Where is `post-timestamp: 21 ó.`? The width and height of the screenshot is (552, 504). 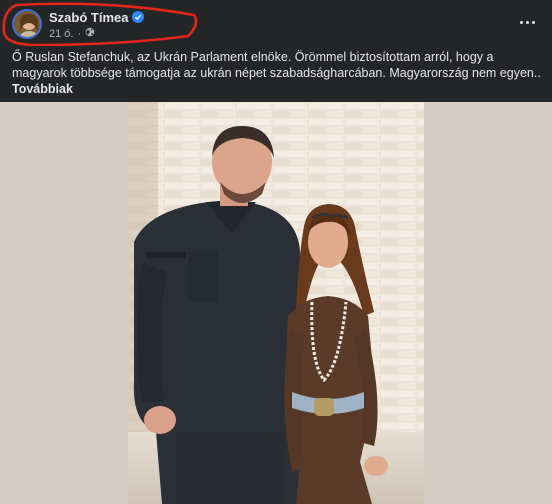
post-timestamp: 21 ó. is located at coordinates (61, 34).